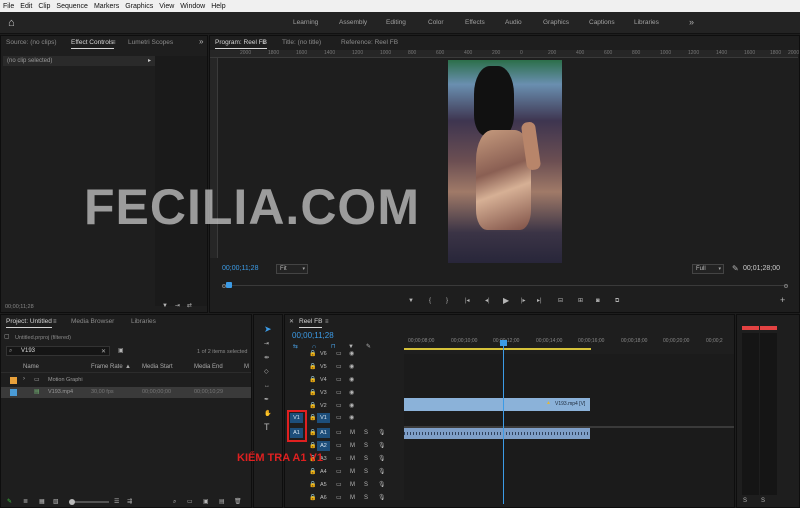 The image size is (800, 508). What do you see at coordinates (602, 22) in the screenshot?
I see `workspace-captions: Captions` at bounding box center [602, 22].